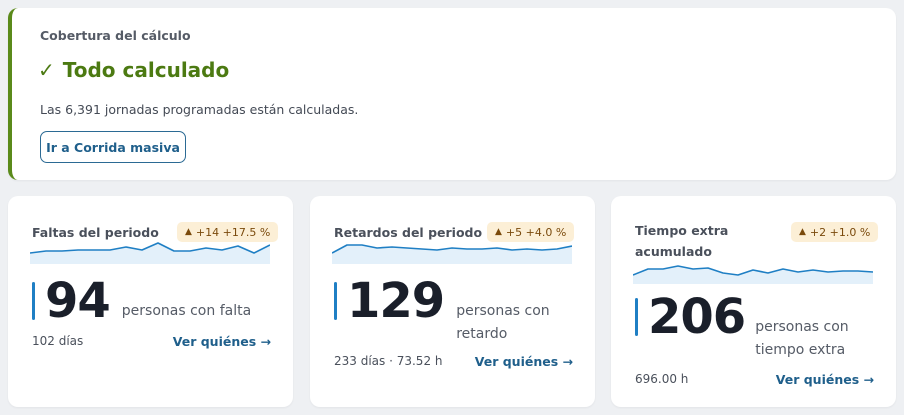 This screenshot has width=904, height=415. Describe the element at coordinates (697, 317) in the screenshot. I see `metric-value: 206` at that location.